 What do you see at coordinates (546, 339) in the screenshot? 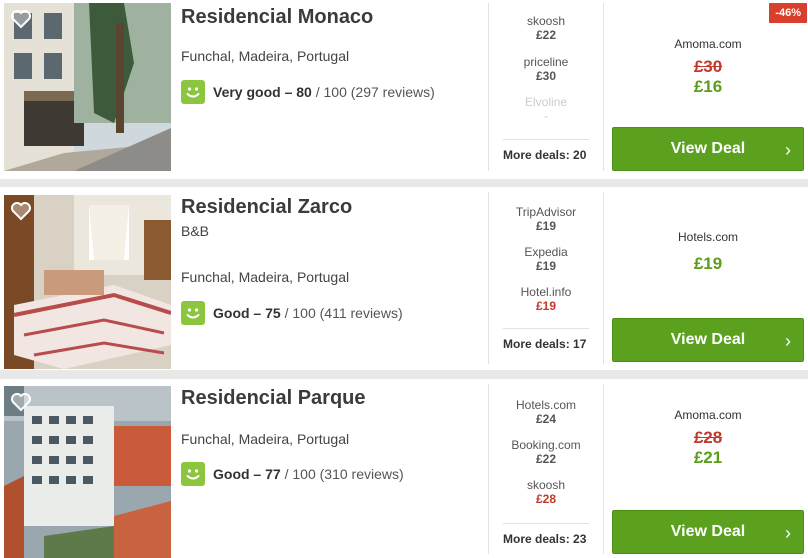
I see `more-deals-link: More deals: 17` at bounding box center [546, 339].